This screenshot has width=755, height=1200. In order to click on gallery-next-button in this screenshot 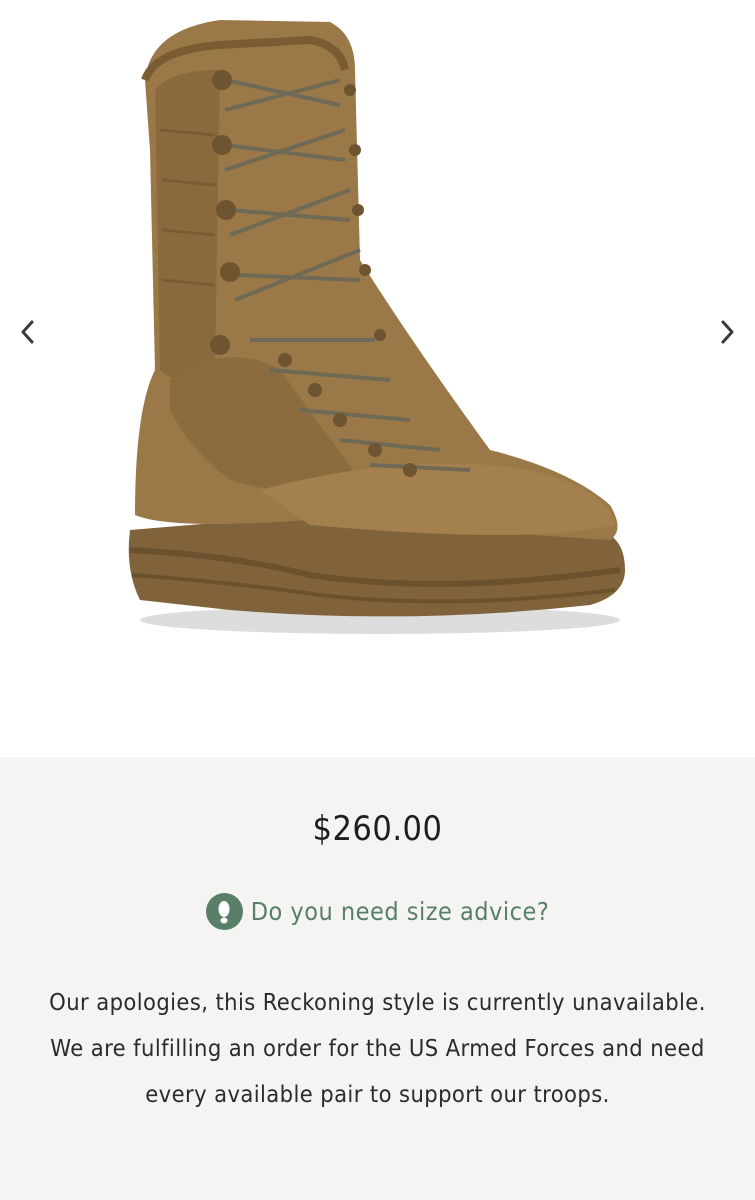, I will do `click(727, 332)`.